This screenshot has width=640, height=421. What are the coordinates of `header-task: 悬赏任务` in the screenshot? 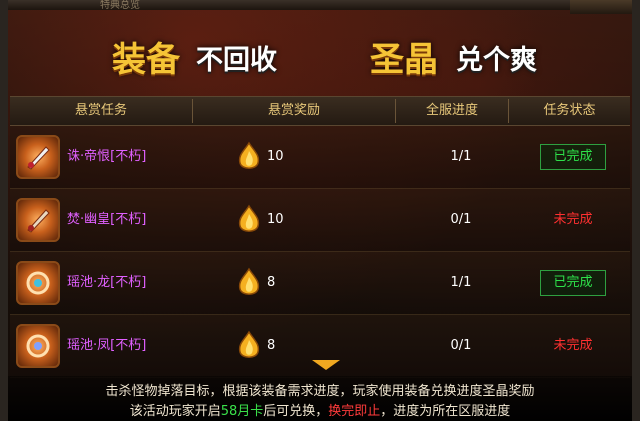 It's located at (100, 110).